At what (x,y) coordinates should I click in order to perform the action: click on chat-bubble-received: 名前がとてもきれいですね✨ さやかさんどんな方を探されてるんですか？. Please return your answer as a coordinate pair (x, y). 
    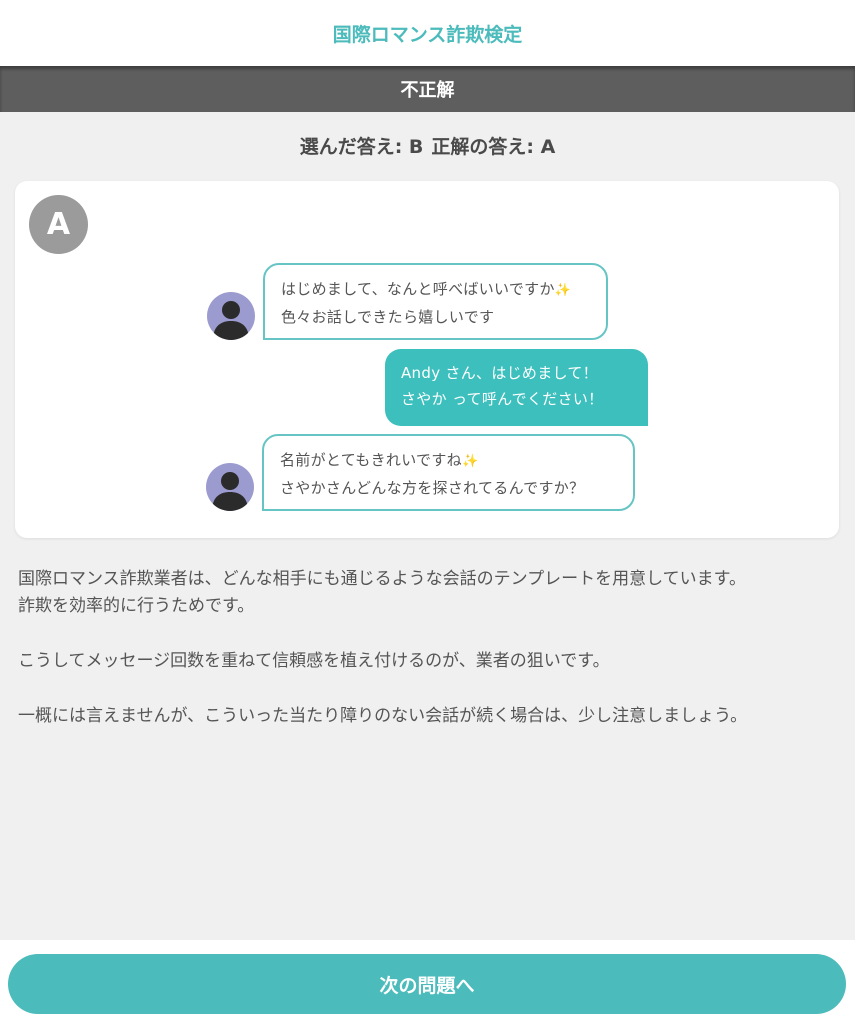
    Looking at the image, I should click on (448, 472).